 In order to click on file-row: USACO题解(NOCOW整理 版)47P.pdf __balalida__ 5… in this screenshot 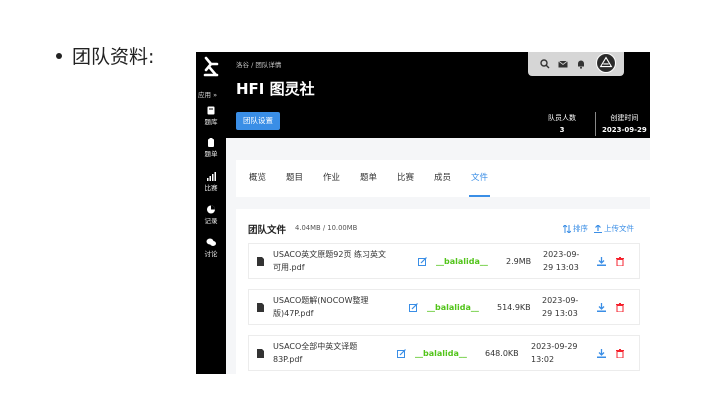, I will do `click(444, 307)`.